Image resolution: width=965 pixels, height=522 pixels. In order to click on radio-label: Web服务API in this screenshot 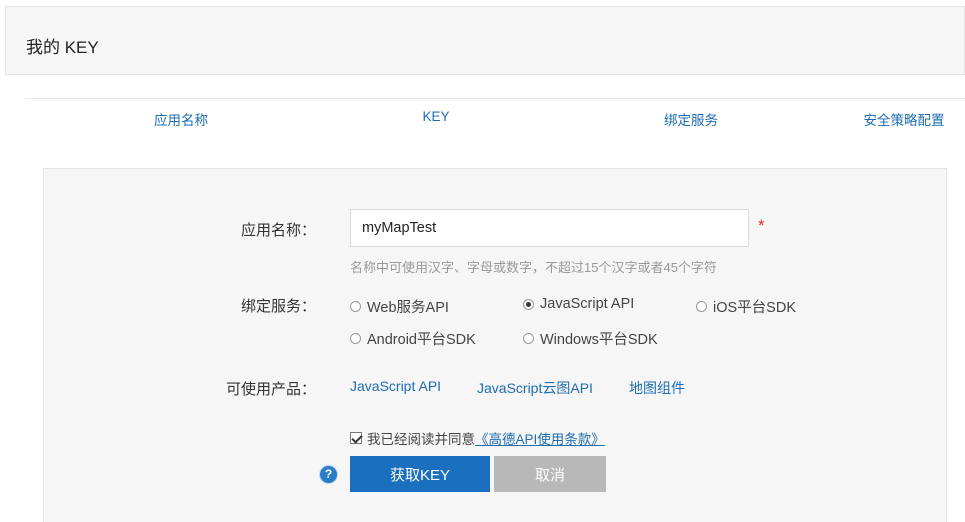, I will do `click(408, 308)`.